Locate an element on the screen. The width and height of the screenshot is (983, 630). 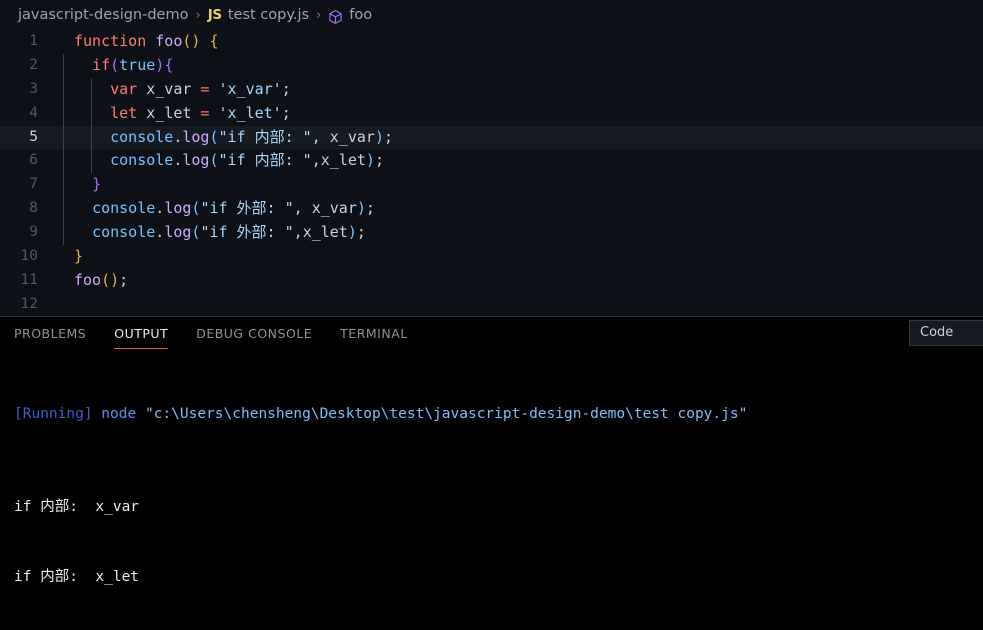
code-line: 6 console.log("if 内部: ",x_let); is located at coordinates (491, 161).